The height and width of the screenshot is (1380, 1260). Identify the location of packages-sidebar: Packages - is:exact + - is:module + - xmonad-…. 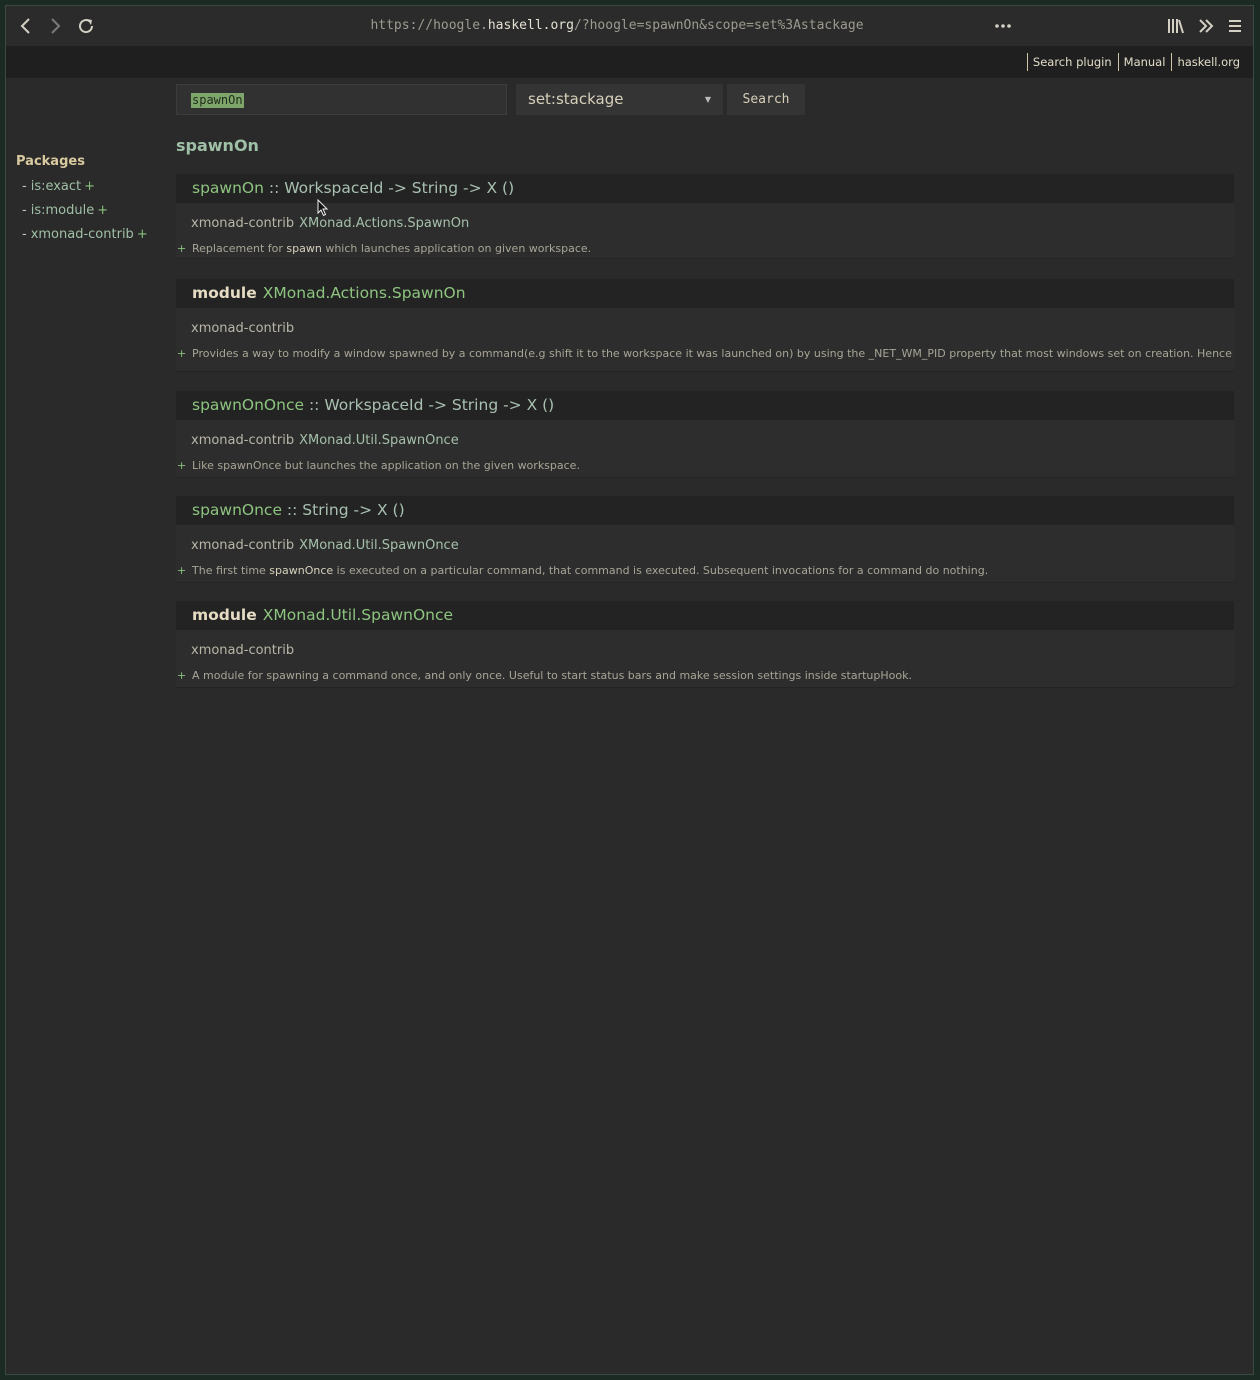
(91, 200).